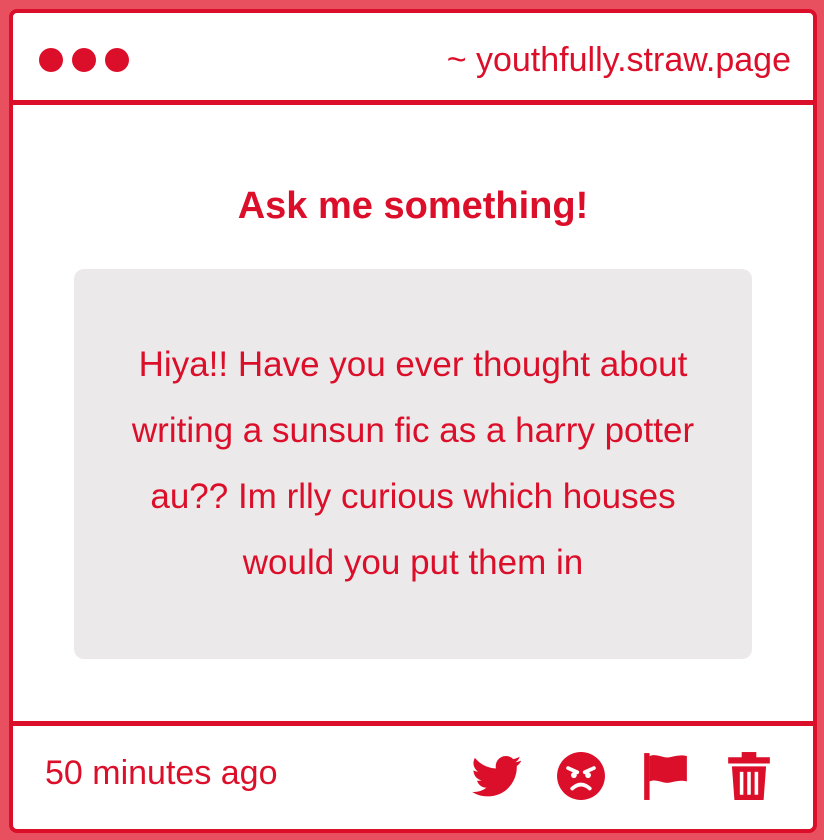 The width and height of the screenshot is (824, 840). I want to click on twitter-icon, so click(497, 776).